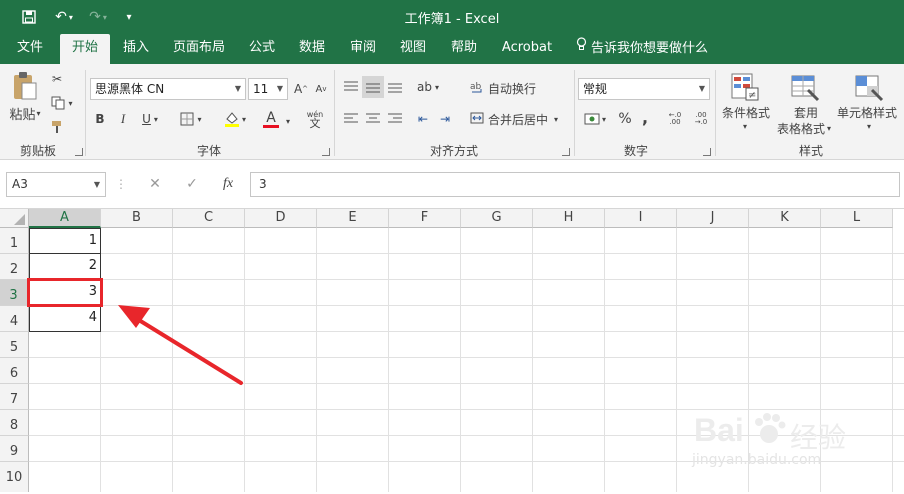  I want to click on tab-page-layout: 页面布局, so click(199, 49).